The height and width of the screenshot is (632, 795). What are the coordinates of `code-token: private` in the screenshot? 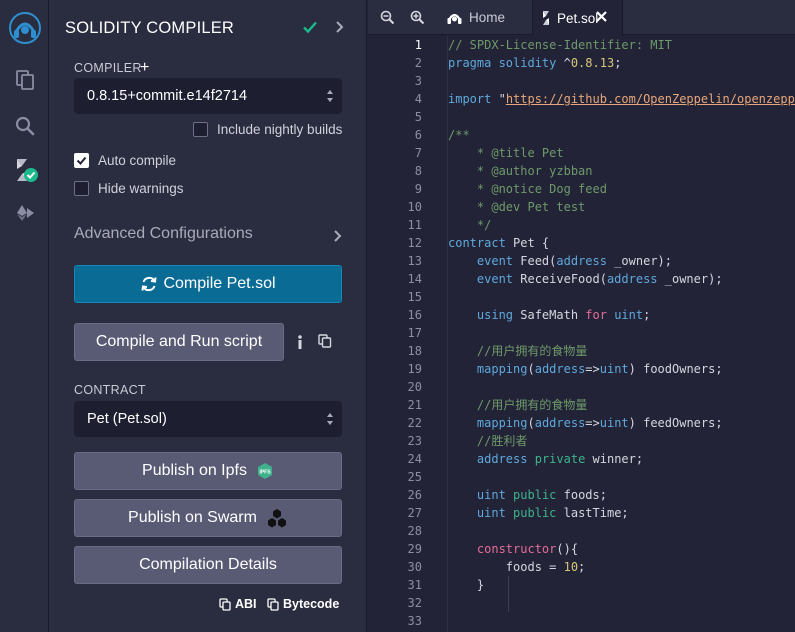 It's located at (560, 459).